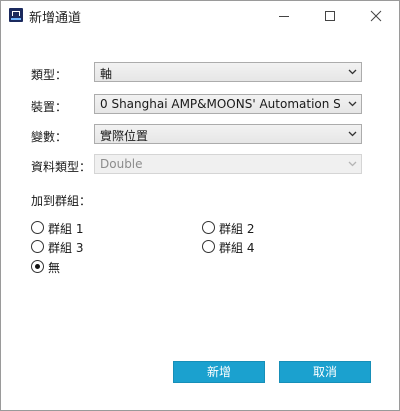  I want to click on close-icon, so click(376, 16).